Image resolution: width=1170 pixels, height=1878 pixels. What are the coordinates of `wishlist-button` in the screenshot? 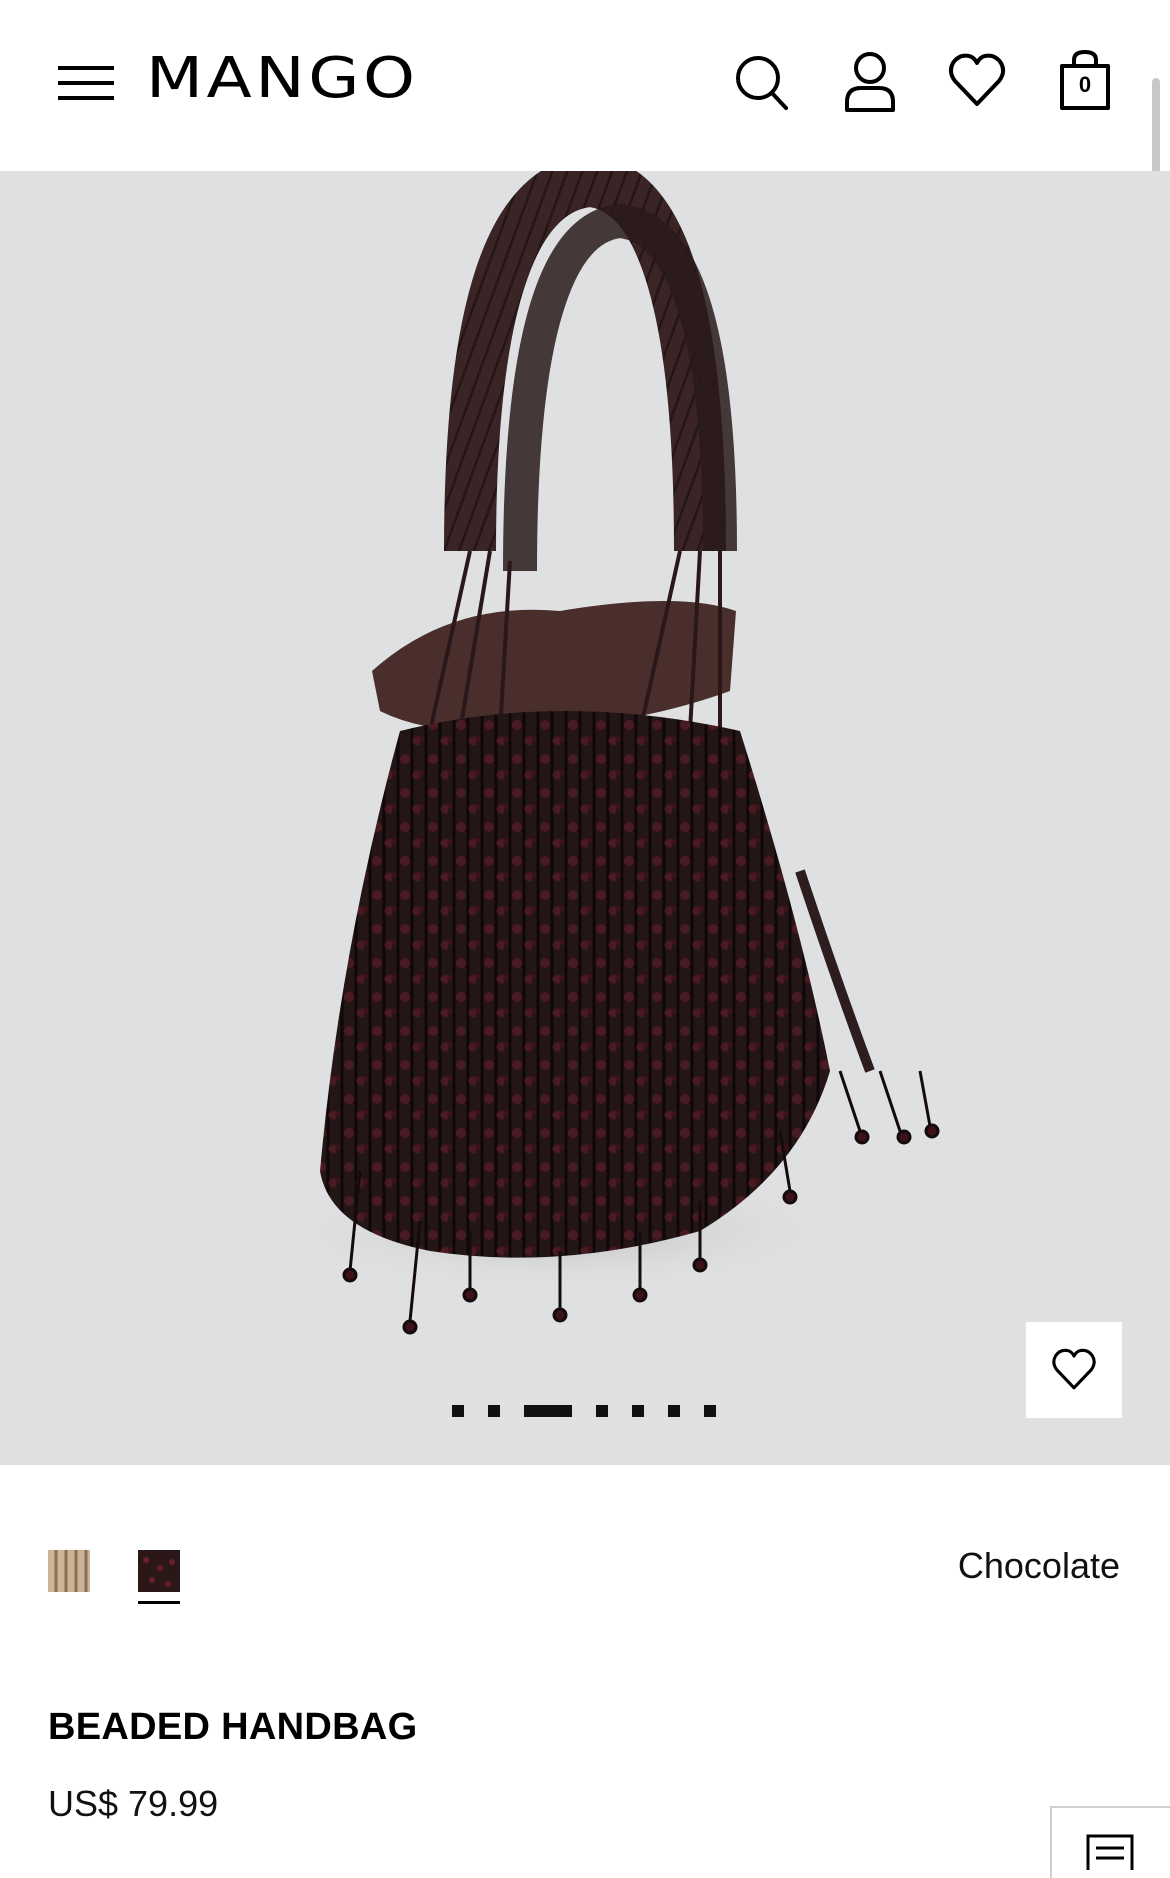 It's located at (977, 81).